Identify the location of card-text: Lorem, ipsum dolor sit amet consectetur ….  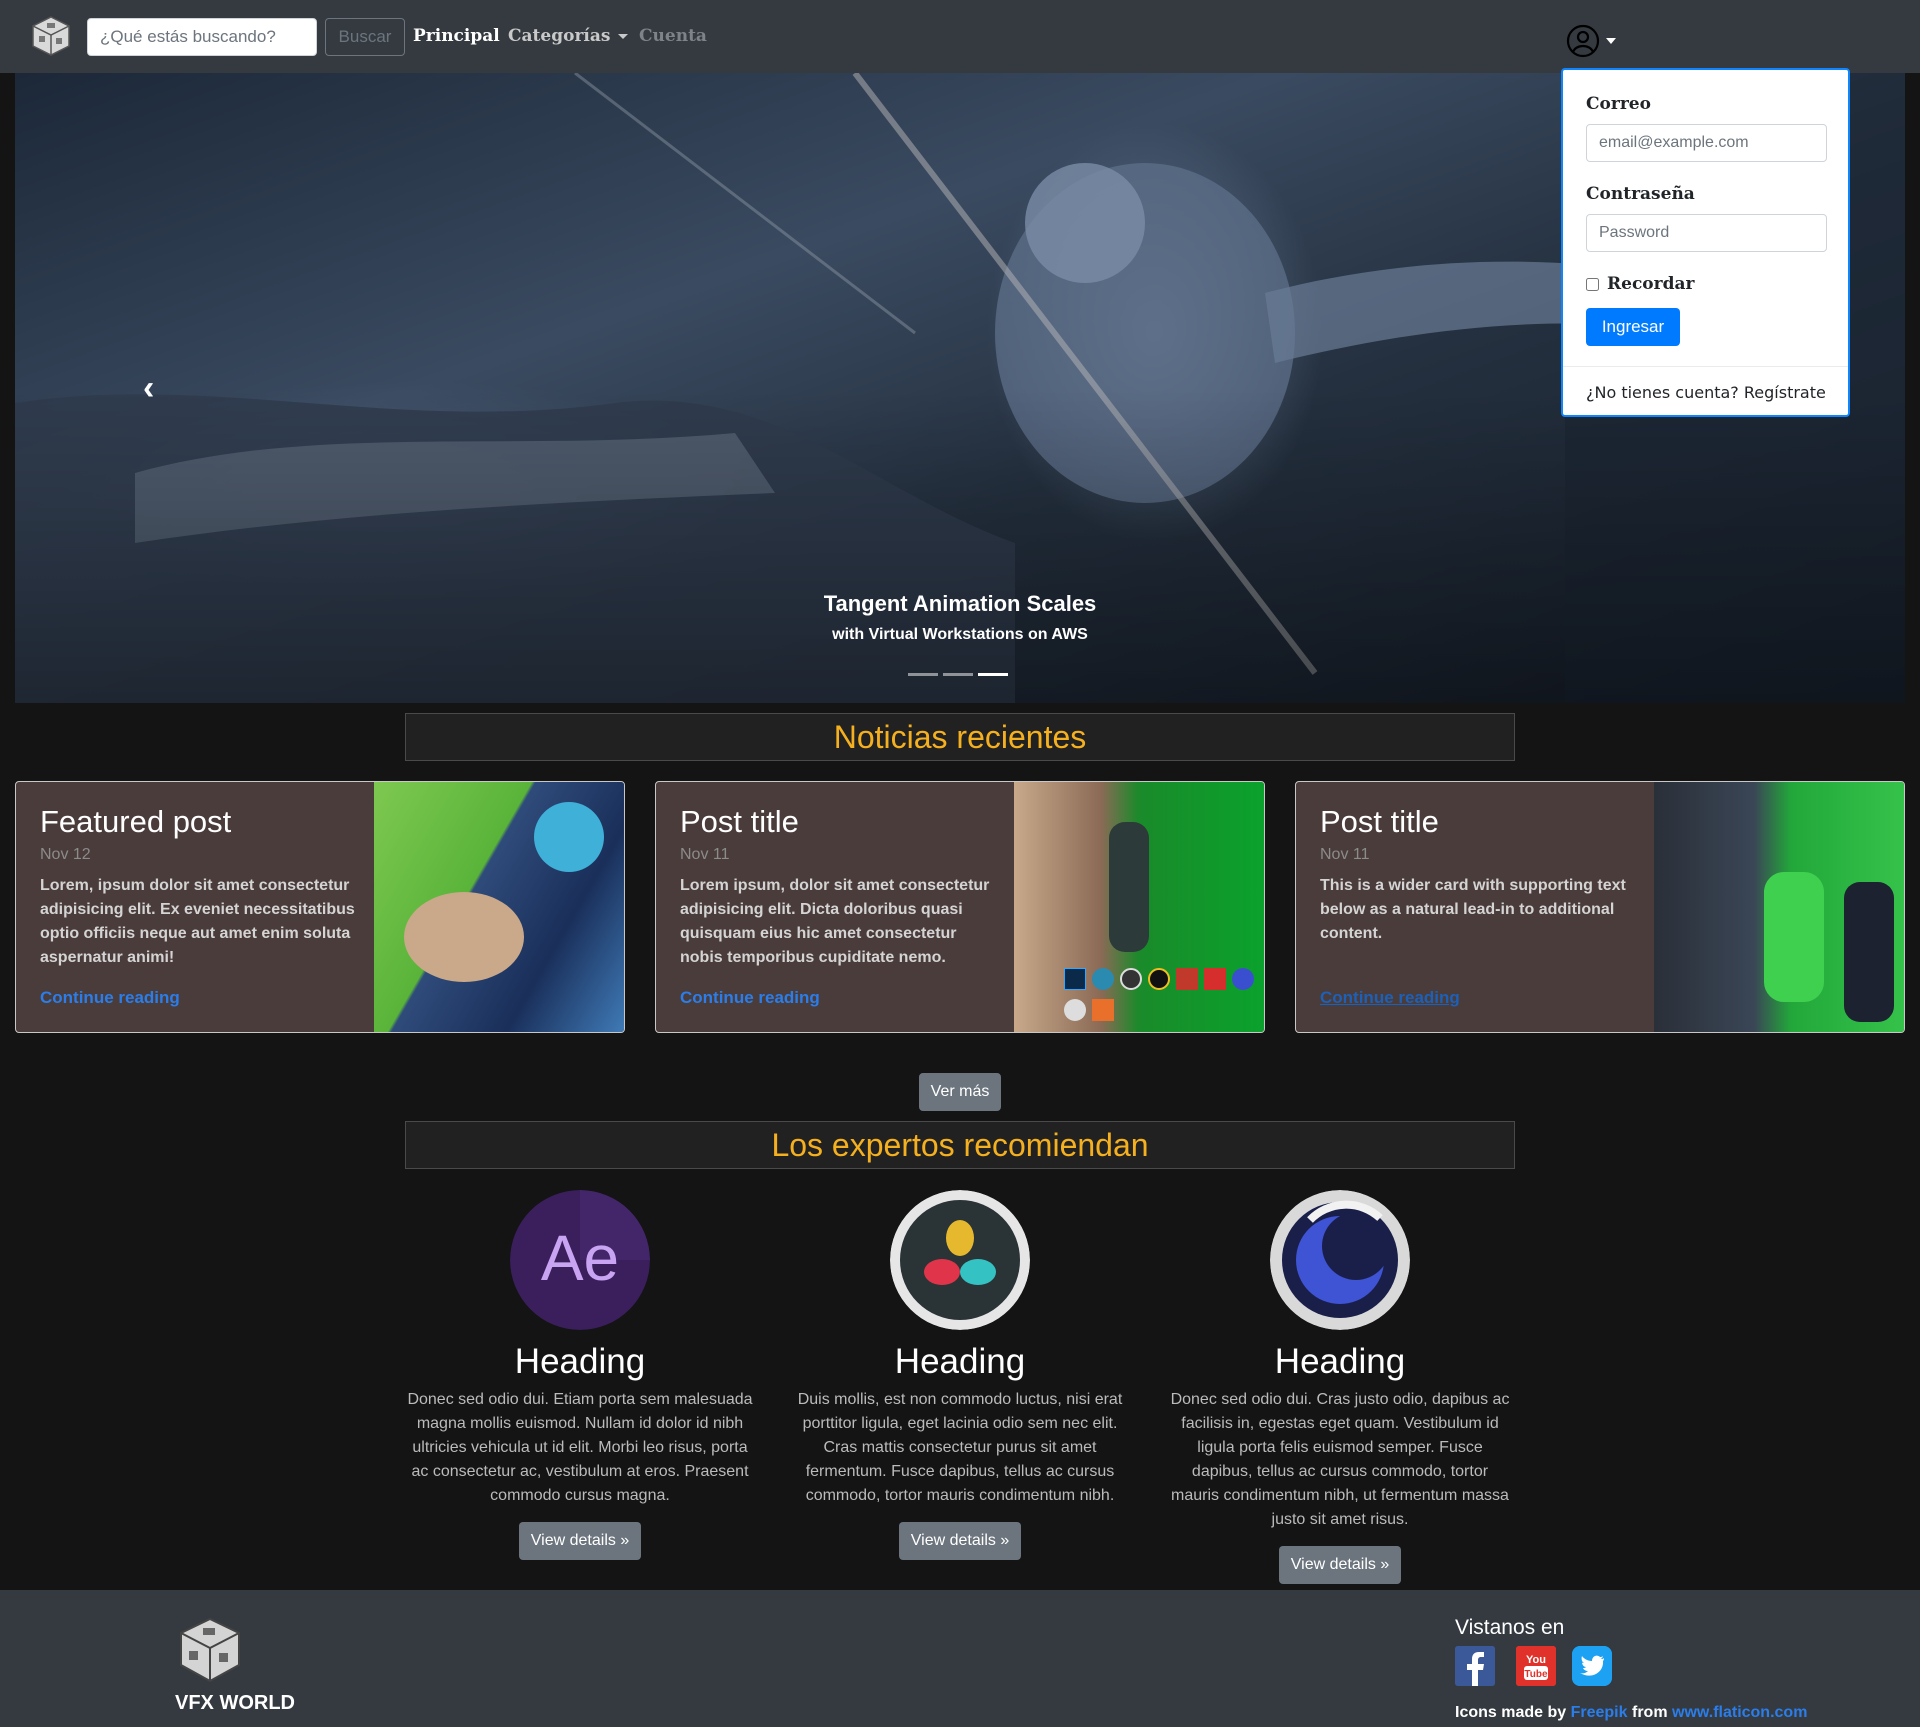
(197, 921).